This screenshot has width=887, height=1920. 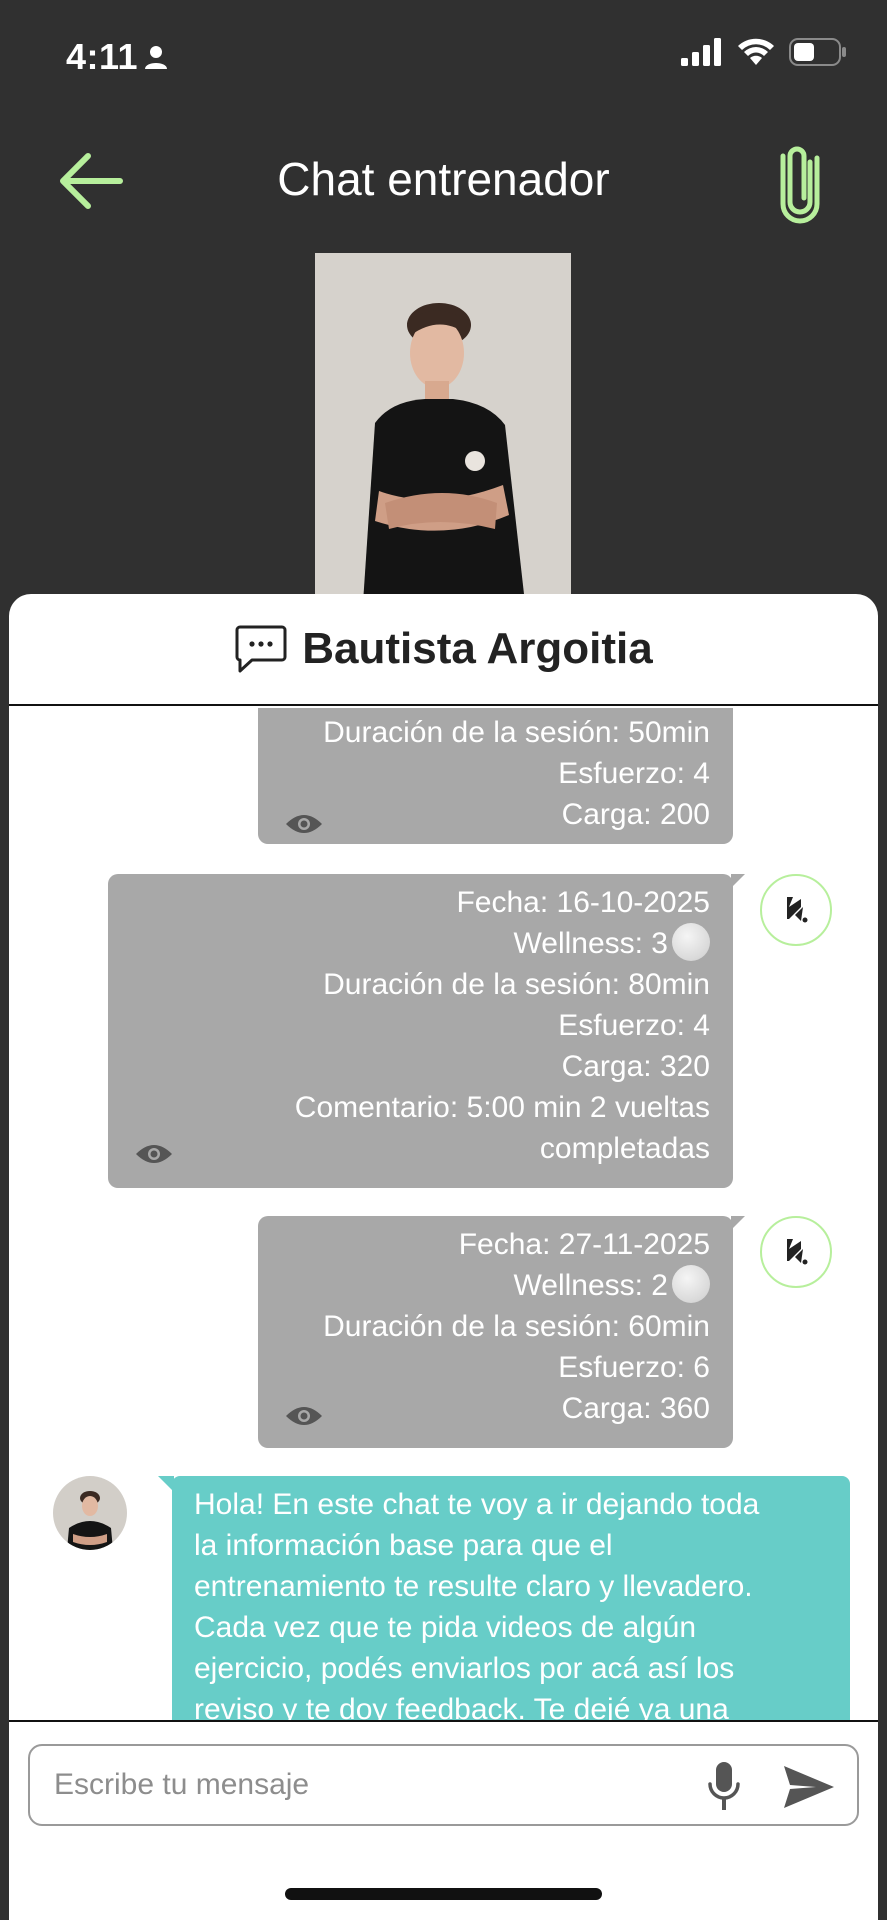 What do you see at coordinates (584, 1244) in the screenshot?
I see `session-date: Fecha: 27-11-2025` at bounding box center [584, 1244].